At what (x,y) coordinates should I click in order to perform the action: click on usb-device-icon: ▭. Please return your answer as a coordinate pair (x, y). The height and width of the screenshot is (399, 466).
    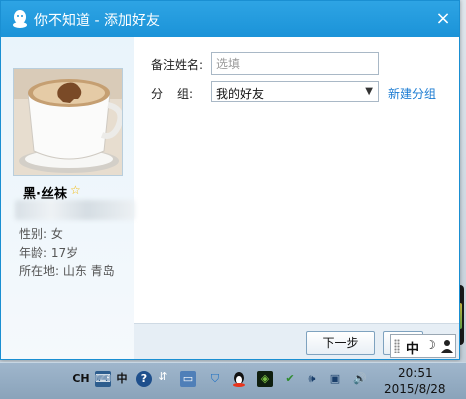
    Looking at the image, I should click on (188, 379).